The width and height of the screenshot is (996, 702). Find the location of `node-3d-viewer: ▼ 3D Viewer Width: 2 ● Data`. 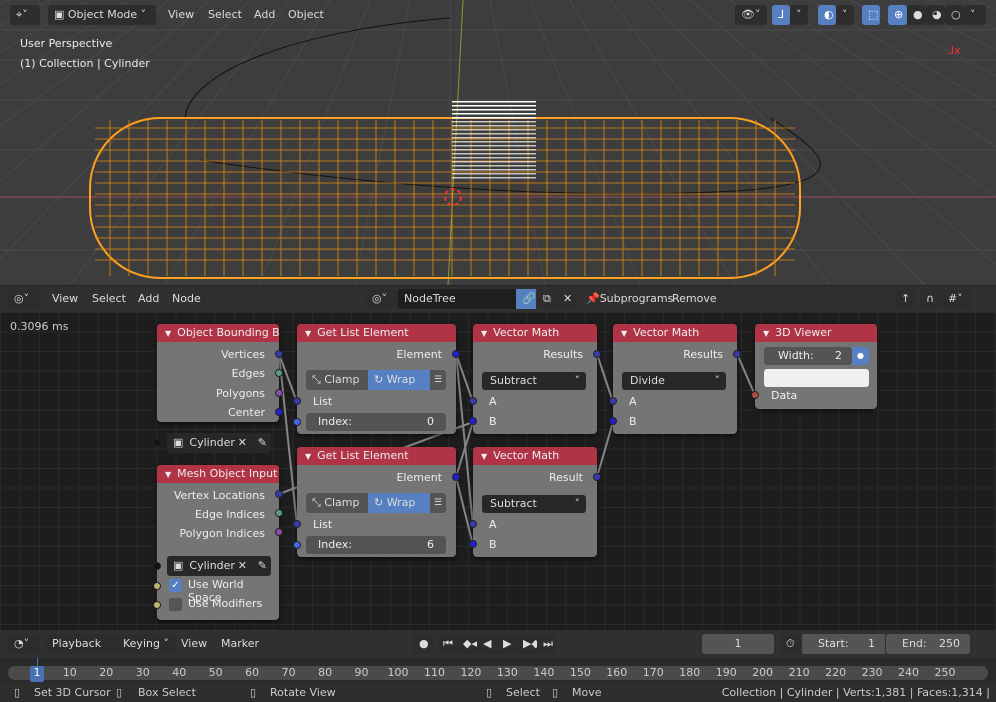

node-3d-viewer: ▼ 3D Viewer Width: 2 ● Data is located at coordinates (814, 366).